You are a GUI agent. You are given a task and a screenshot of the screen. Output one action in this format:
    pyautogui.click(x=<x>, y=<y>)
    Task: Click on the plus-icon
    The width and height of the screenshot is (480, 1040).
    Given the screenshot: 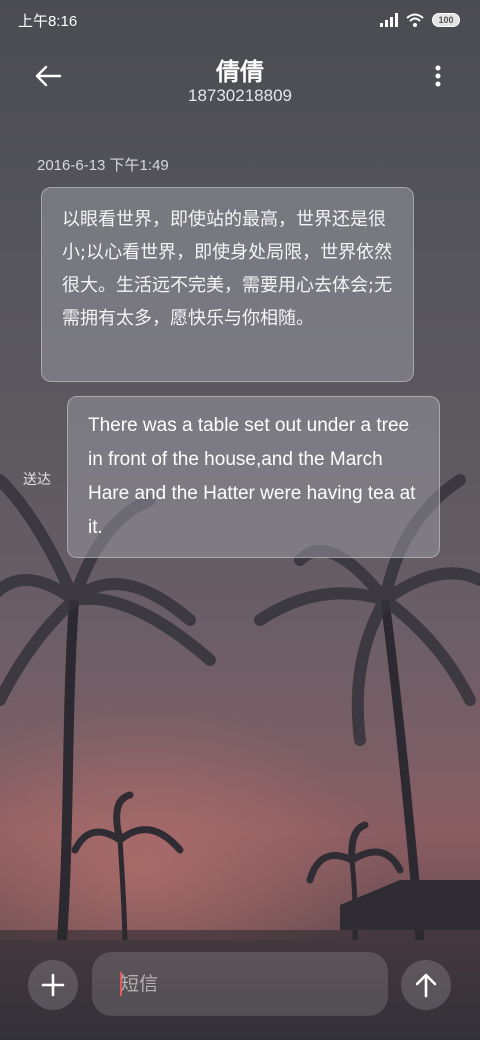 What is the action you would take?
    pyautogui.click(x=53, y=985)
    